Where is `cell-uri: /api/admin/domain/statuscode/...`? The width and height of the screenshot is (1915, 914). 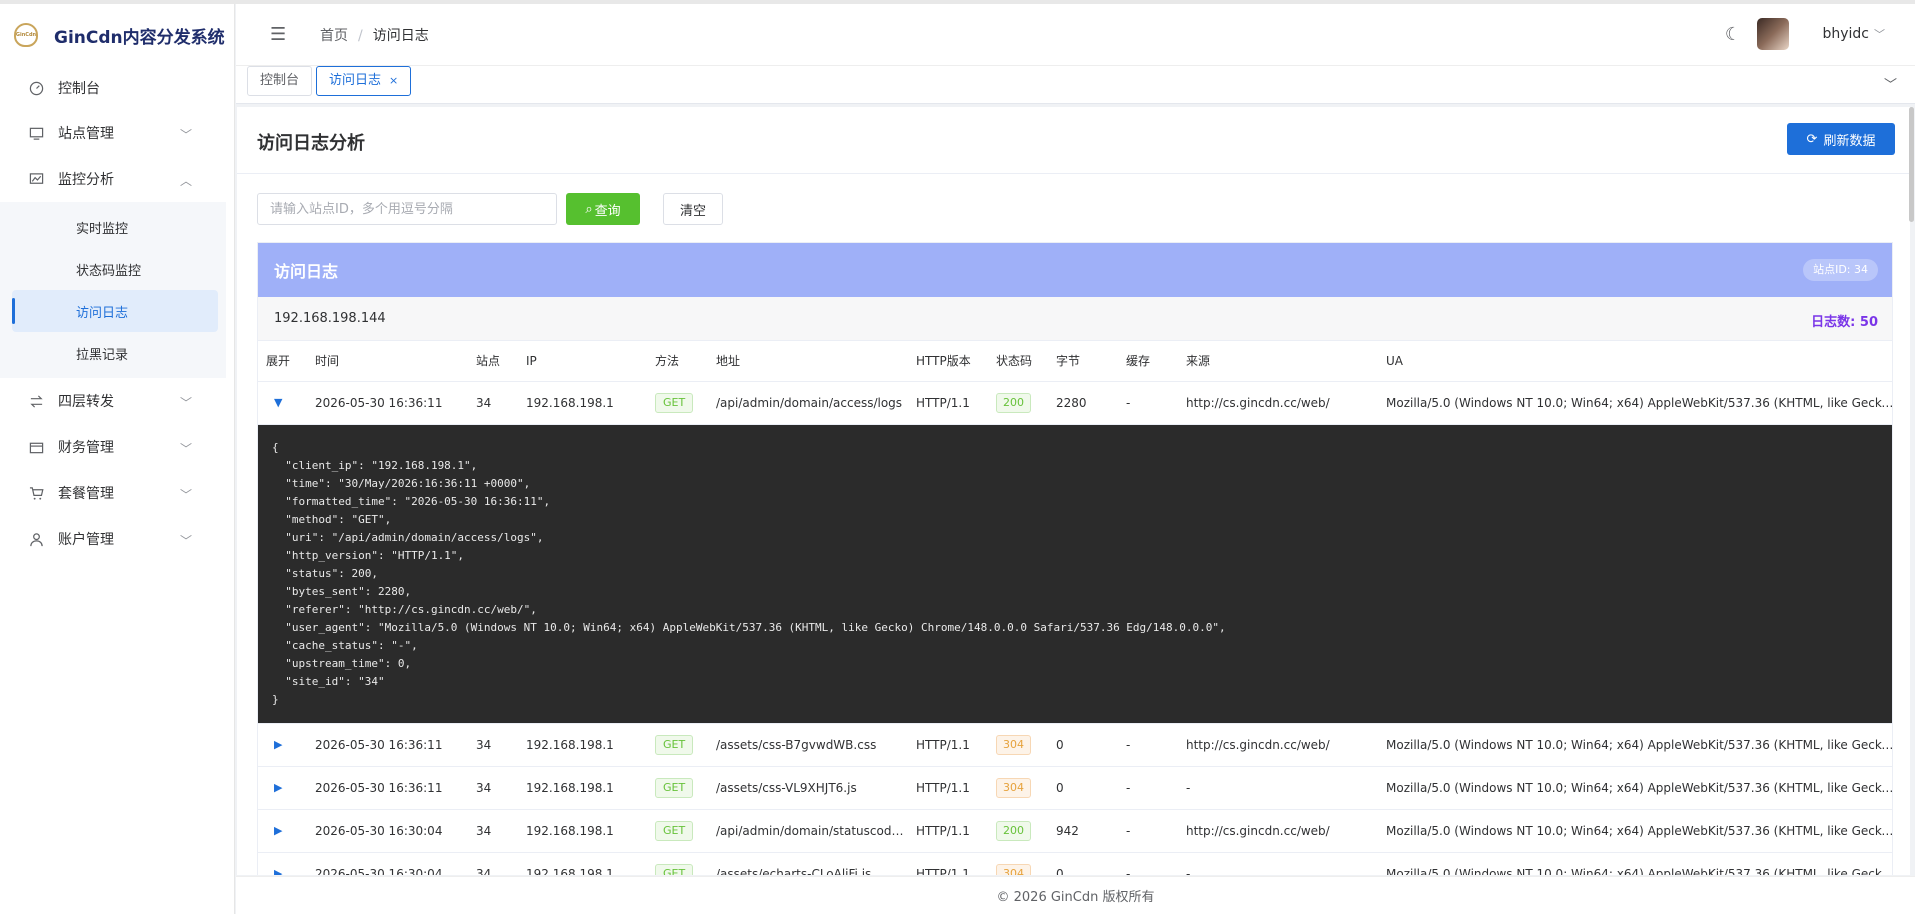
cell-uri: /api/admin/domain/statuscode/... is located at coordinates (808, 831).